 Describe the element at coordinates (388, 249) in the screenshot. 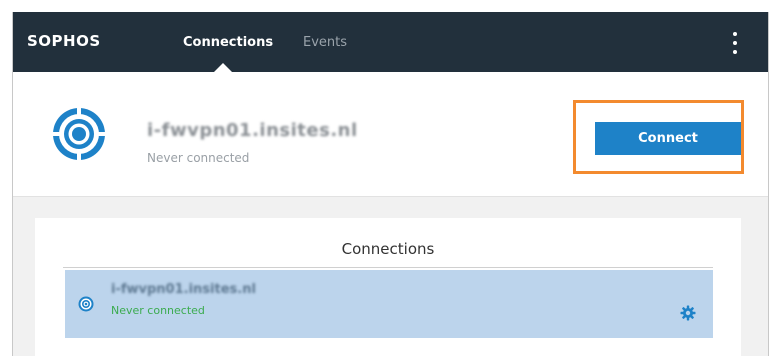

I see `connections-panel-title: Connections` at that location.